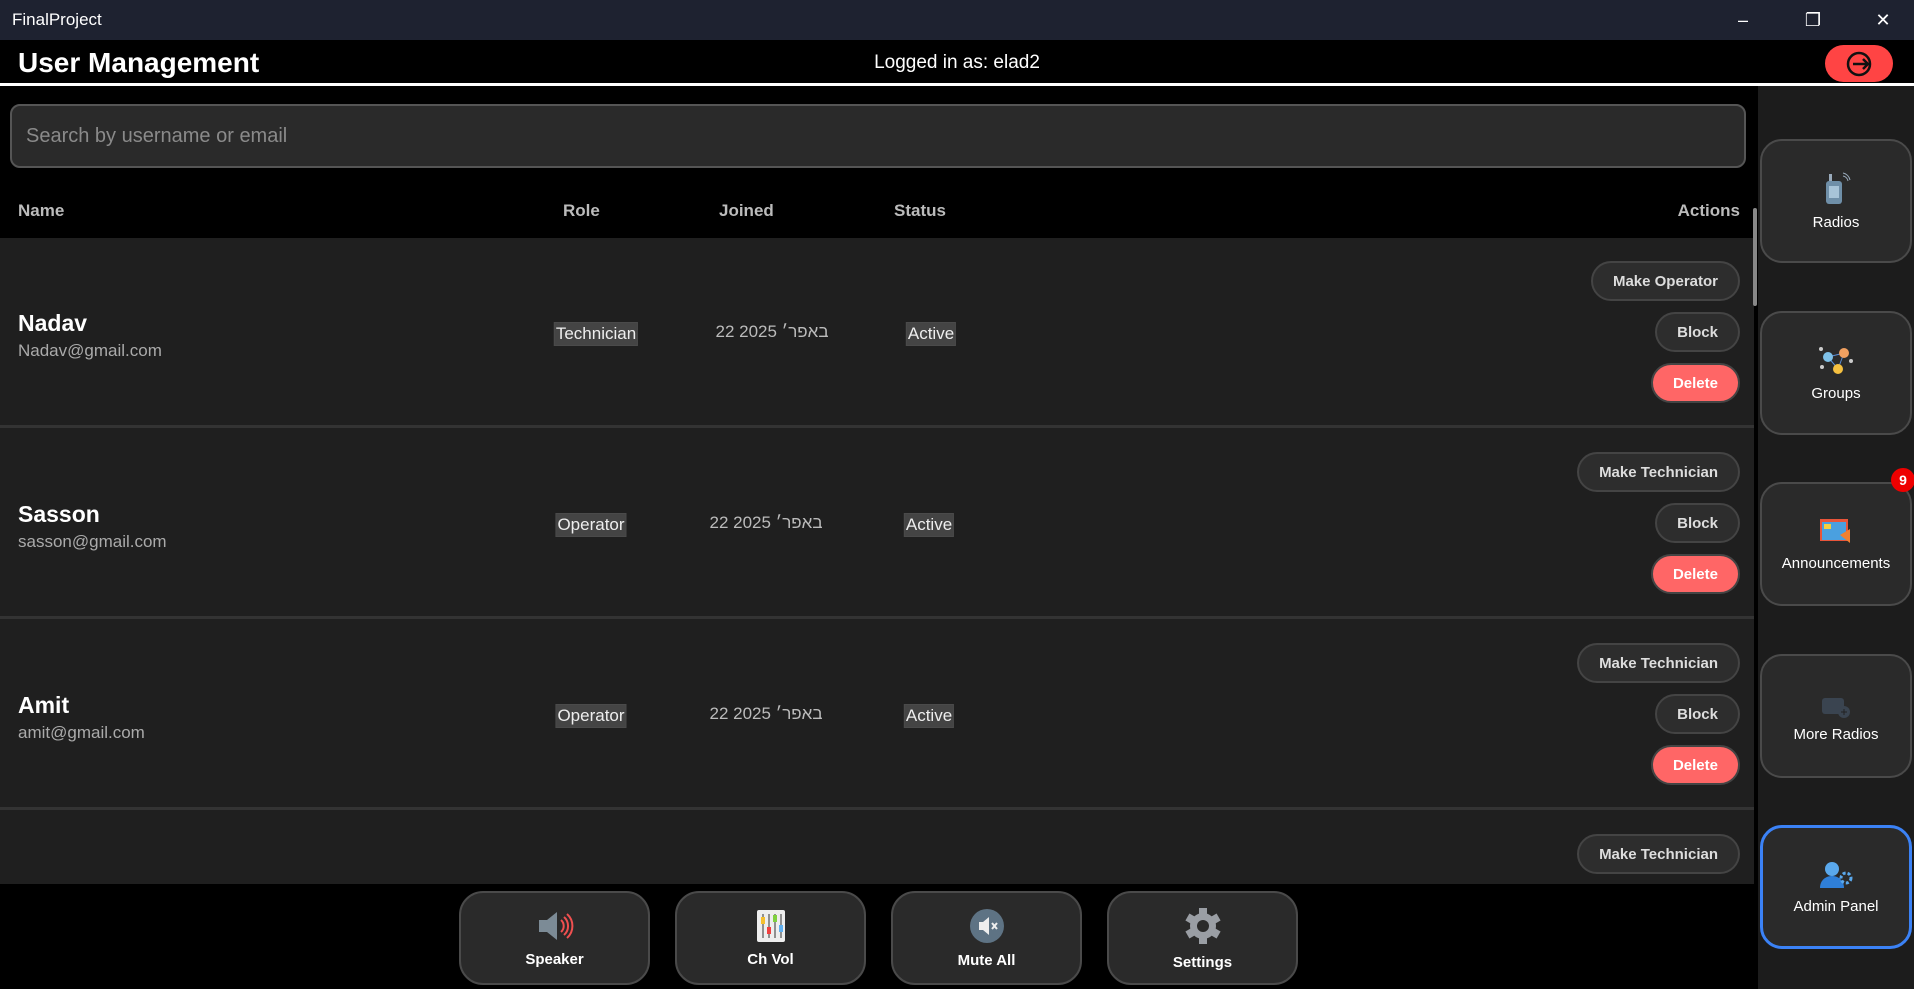  What do you see at coordinates (1836, 734) in the screenshot?
I see `sidebar-item-label: More Radios` at bounding box center [1836, 734].